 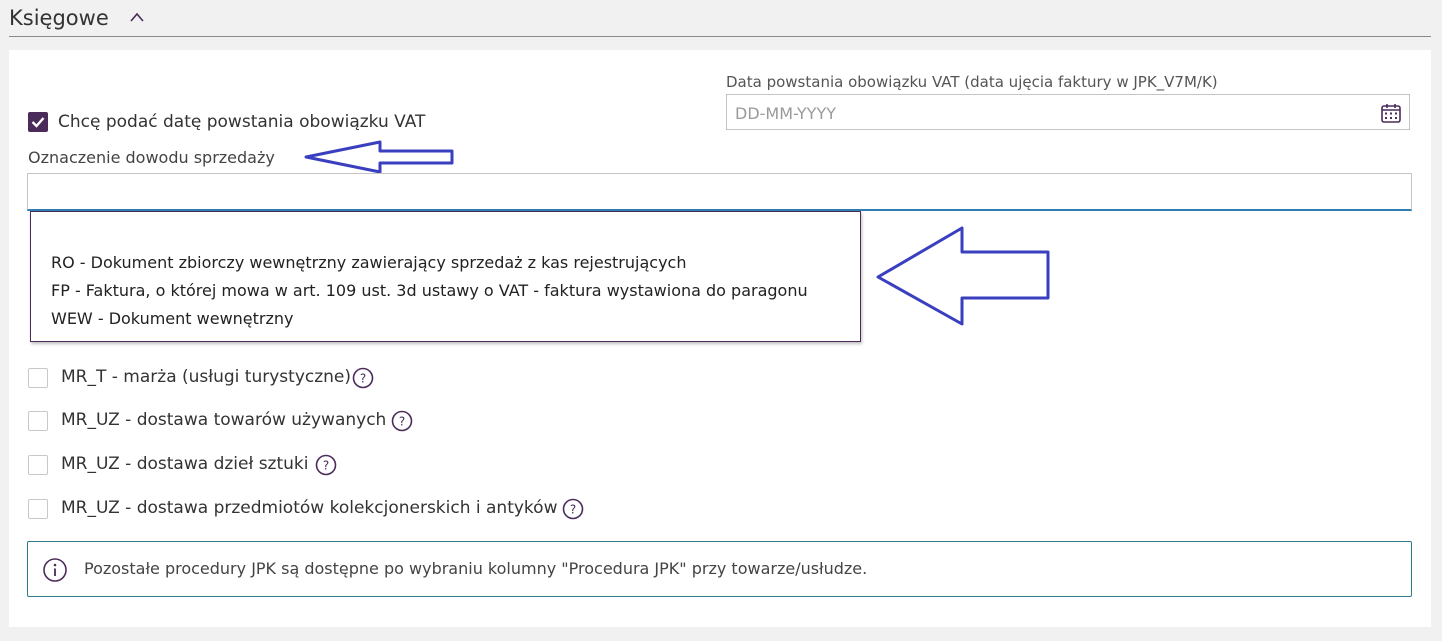 I want to click on sale-proof-label: Oznaczenie dowodu sprzedaży, so click(x=151, y=157).